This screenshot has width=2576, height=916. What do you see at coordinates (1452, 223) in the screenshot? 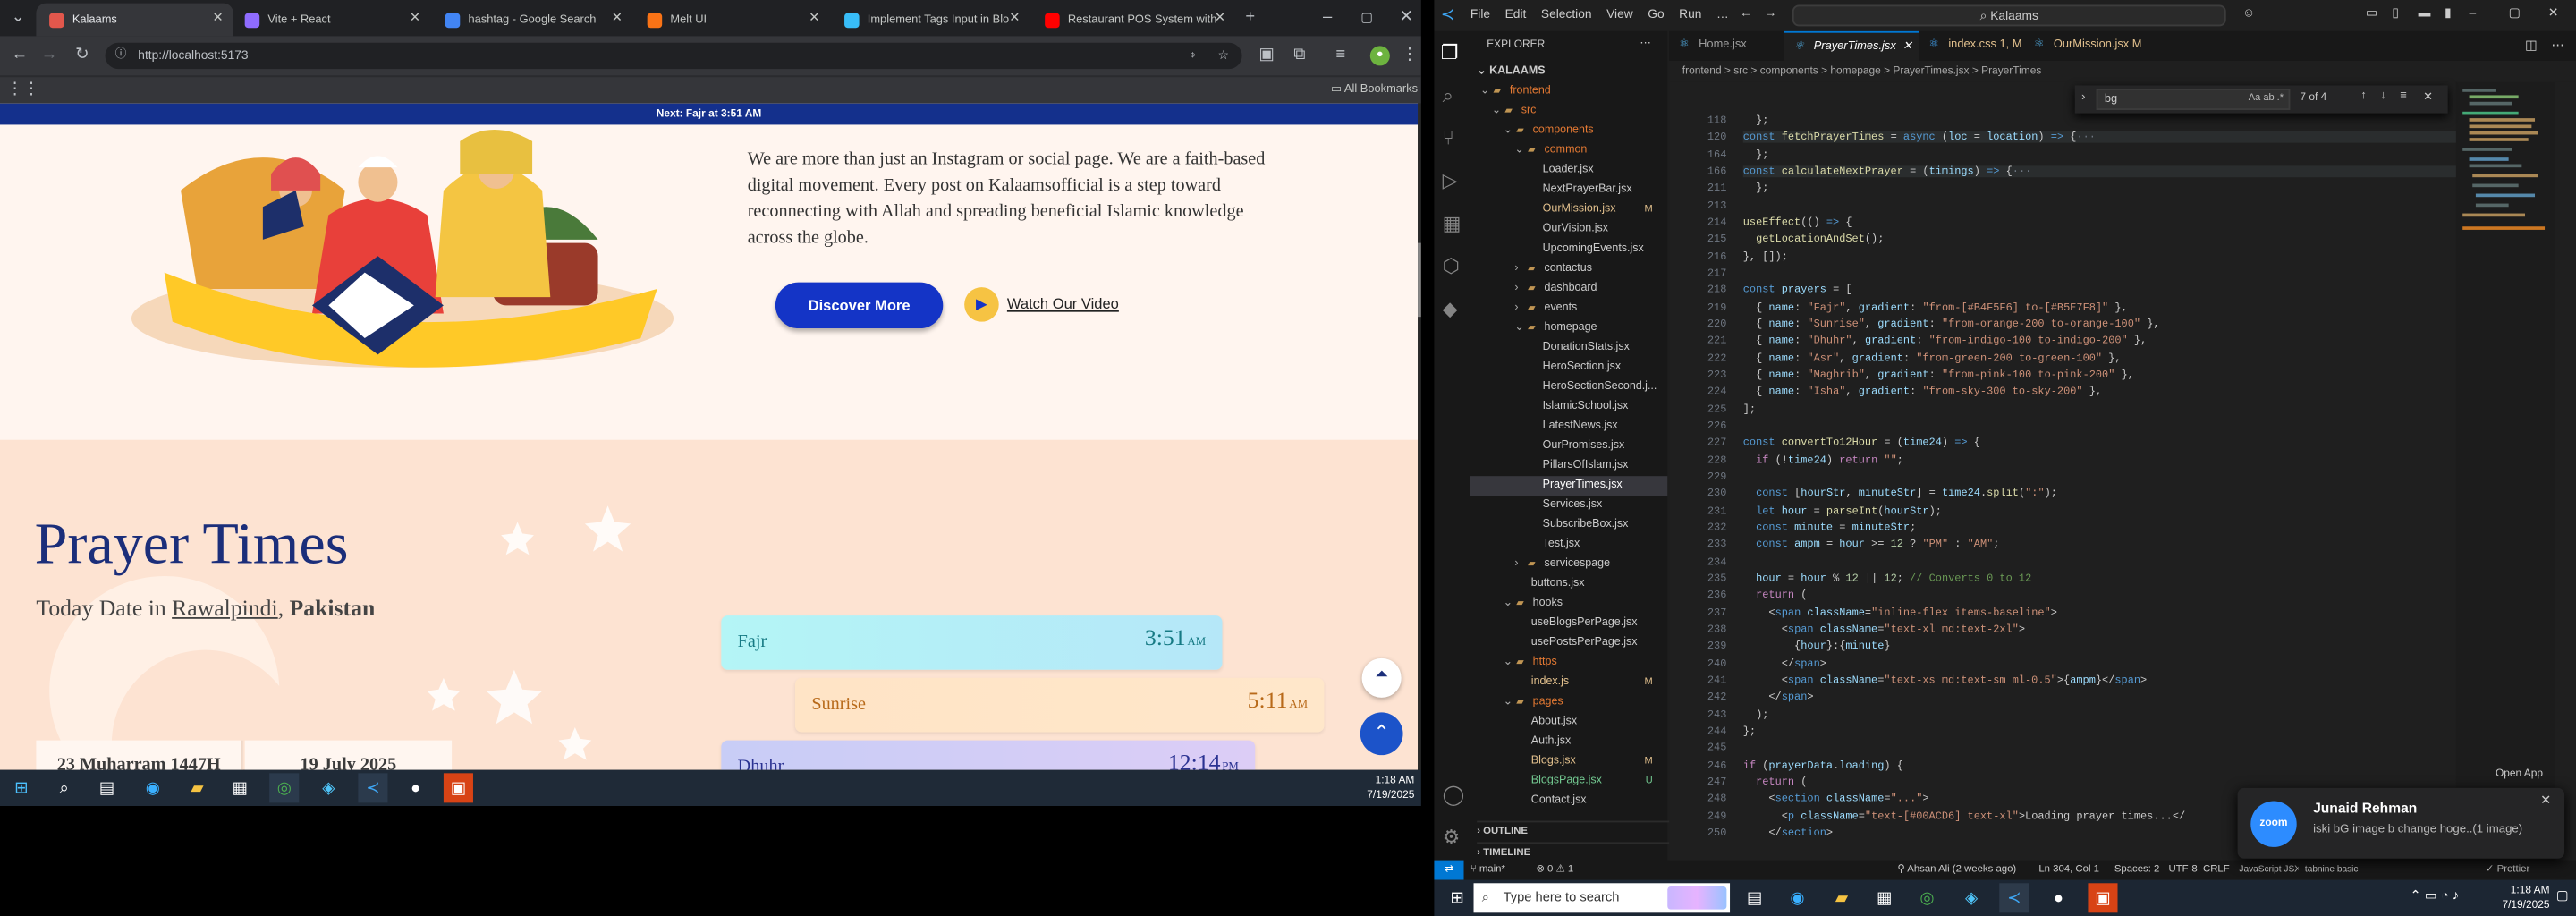
I see `extensions-icon: ▦` at bounding box center [1452, 223].